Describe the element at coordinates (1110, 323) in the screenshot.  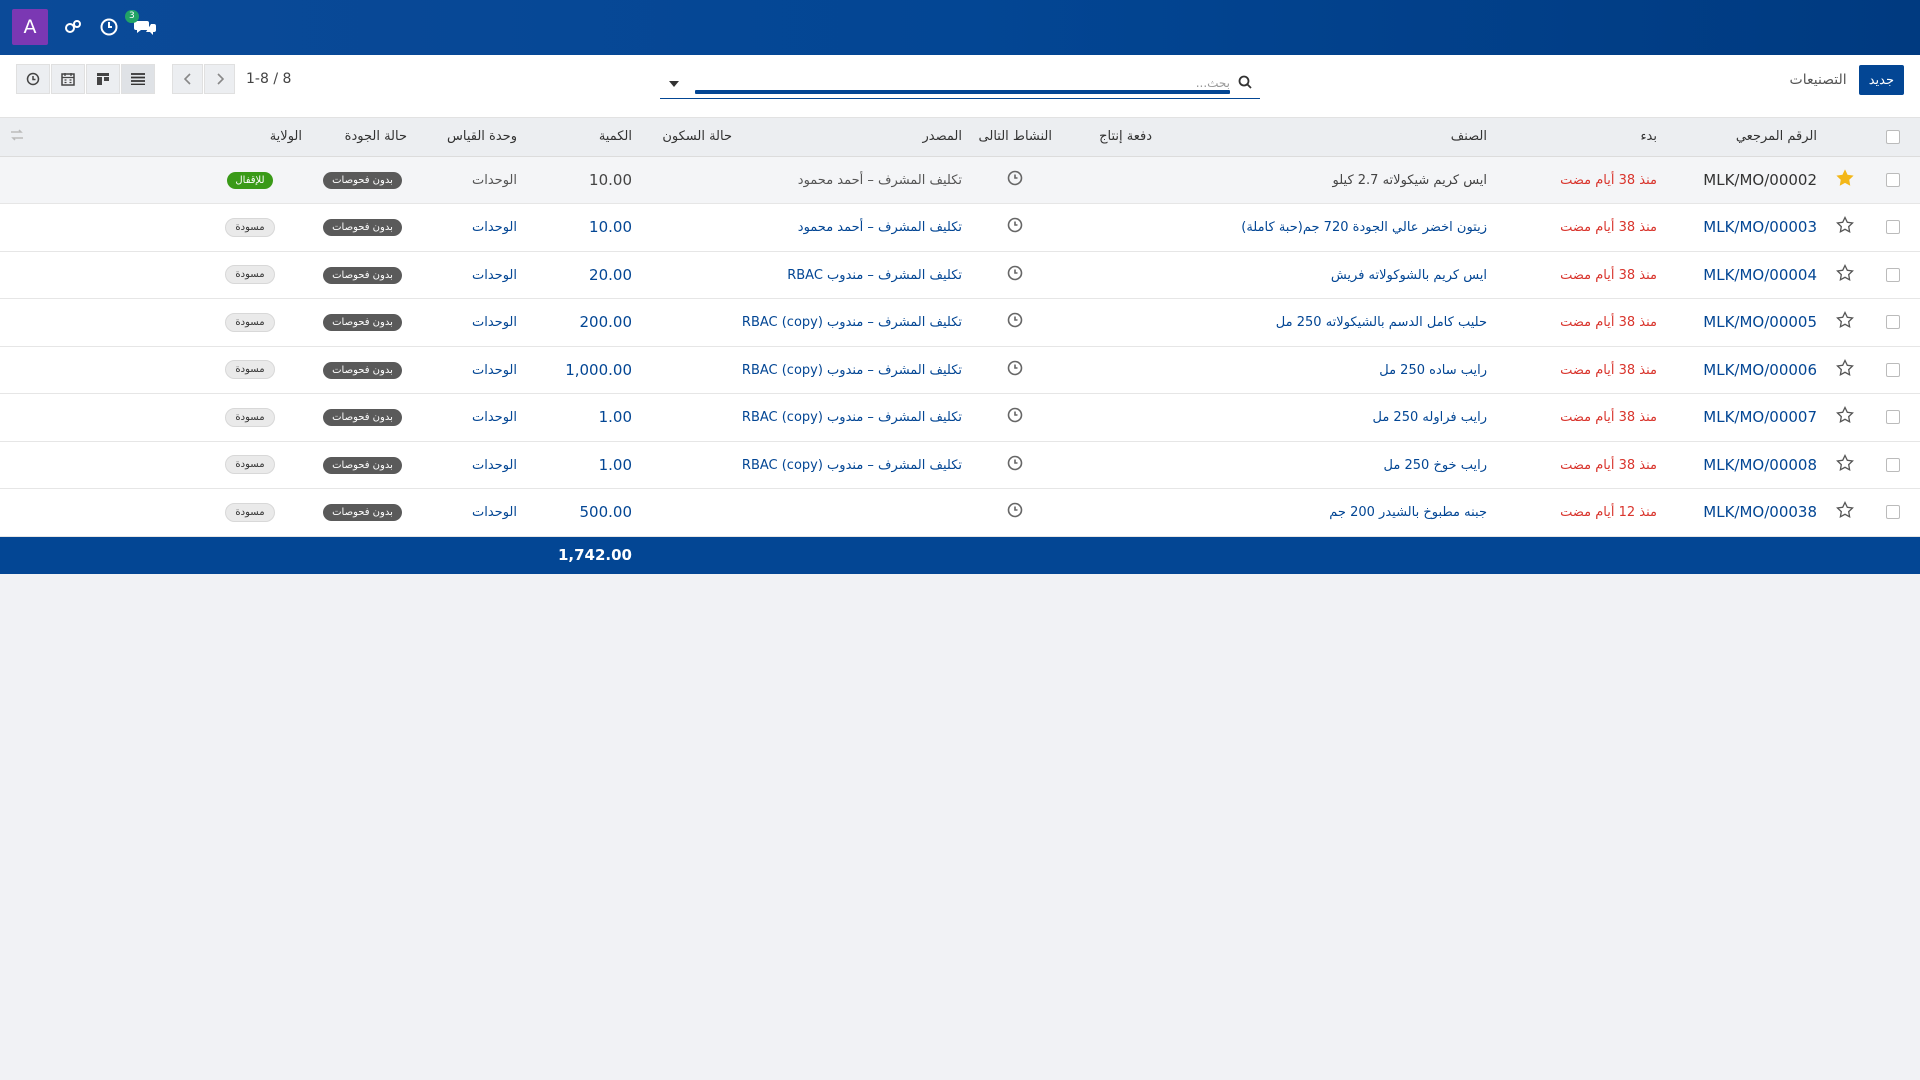
I see `cell-lot` at that location.